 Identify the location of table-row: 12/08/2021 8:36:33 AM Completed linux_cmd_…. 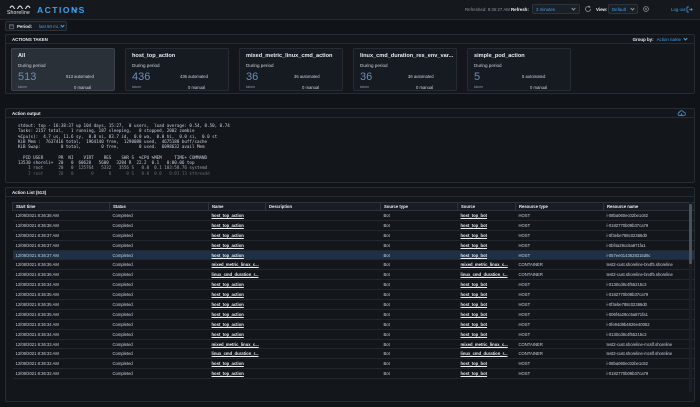
(353, 354).